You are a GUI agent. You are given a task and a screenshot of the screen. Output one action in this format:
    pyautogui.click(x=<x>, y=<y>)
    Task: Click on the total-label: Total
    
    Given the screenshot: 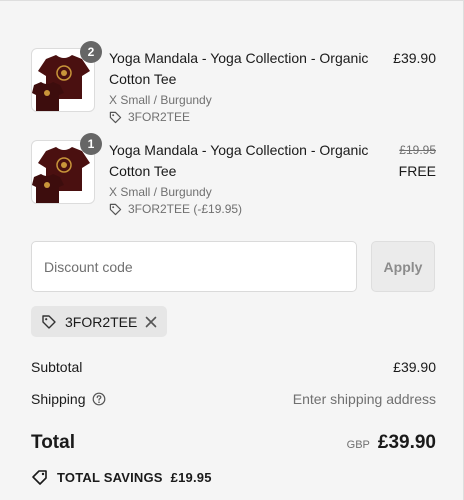 What is the action you would take?
    pyautogui.click(x=53, y=442)
    